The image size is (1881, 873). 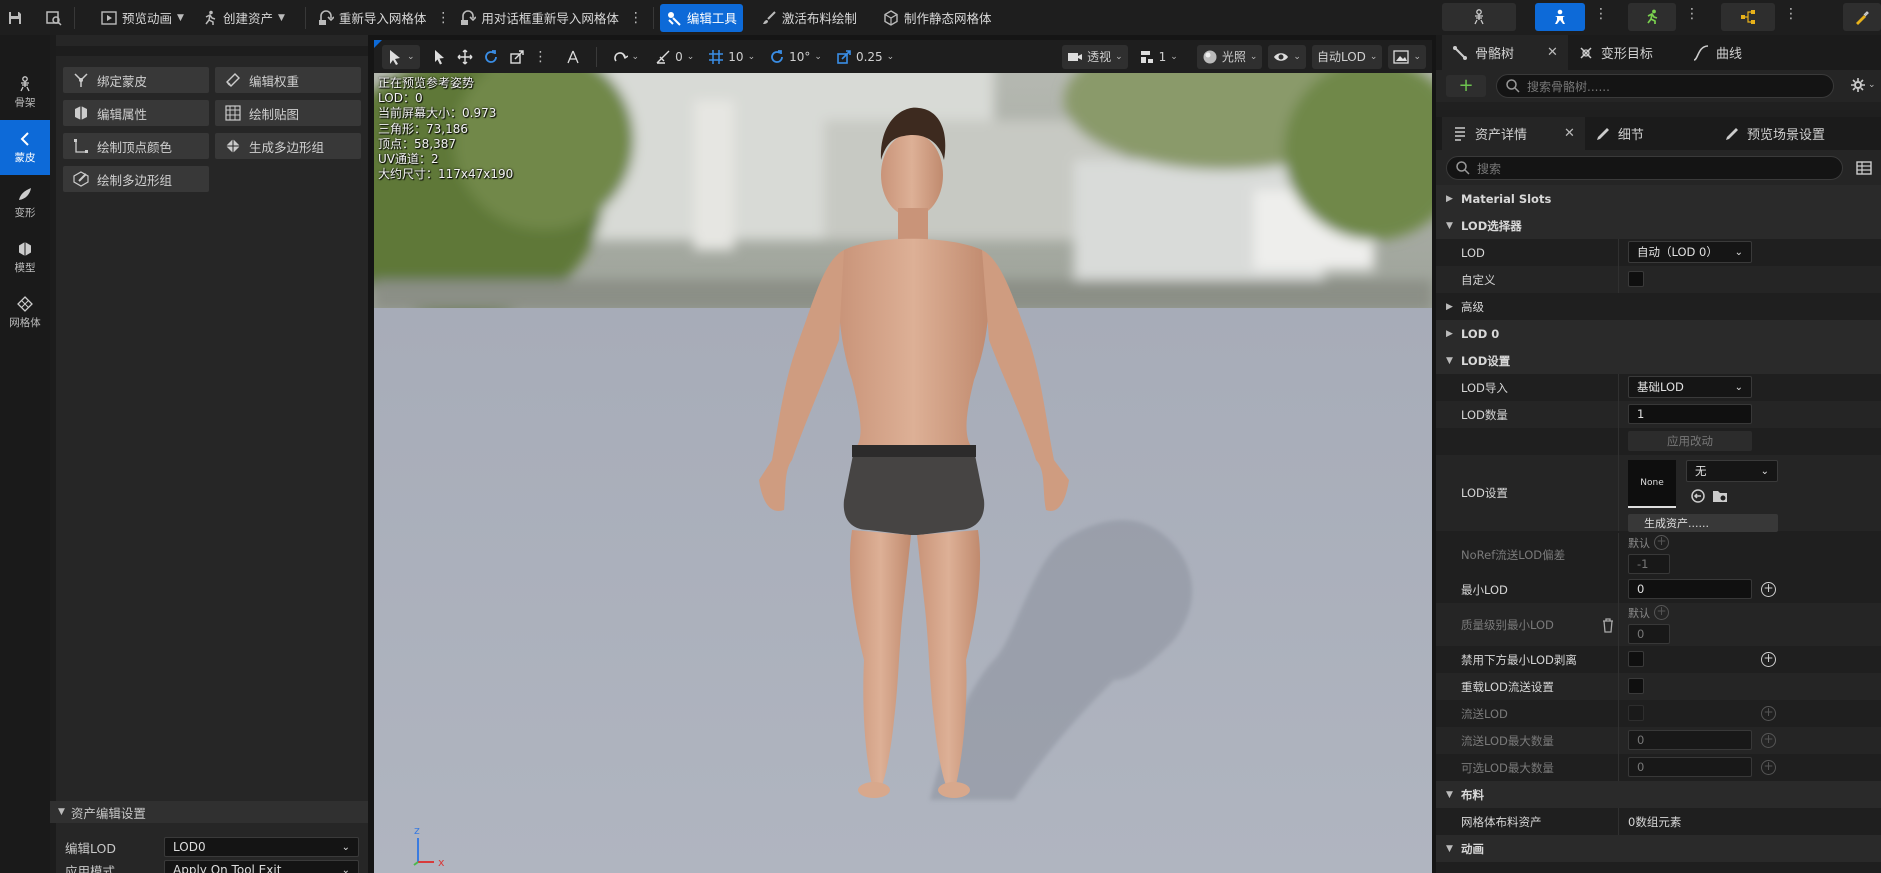 I want to click on paint-polygroups-tool-button: 绘制多边形组, so click(x=136, y=179).